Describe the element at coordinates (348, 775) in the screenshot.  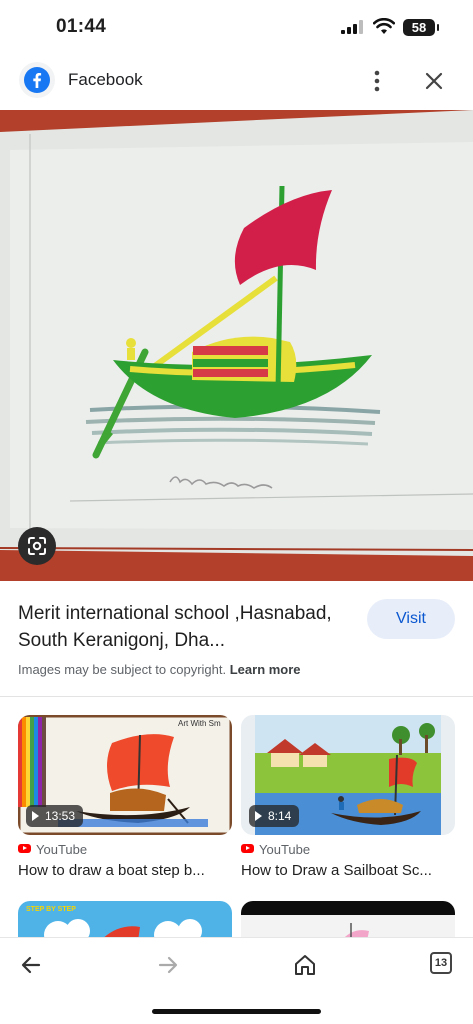
I see `video-thumbnail: 8:14` at that location.